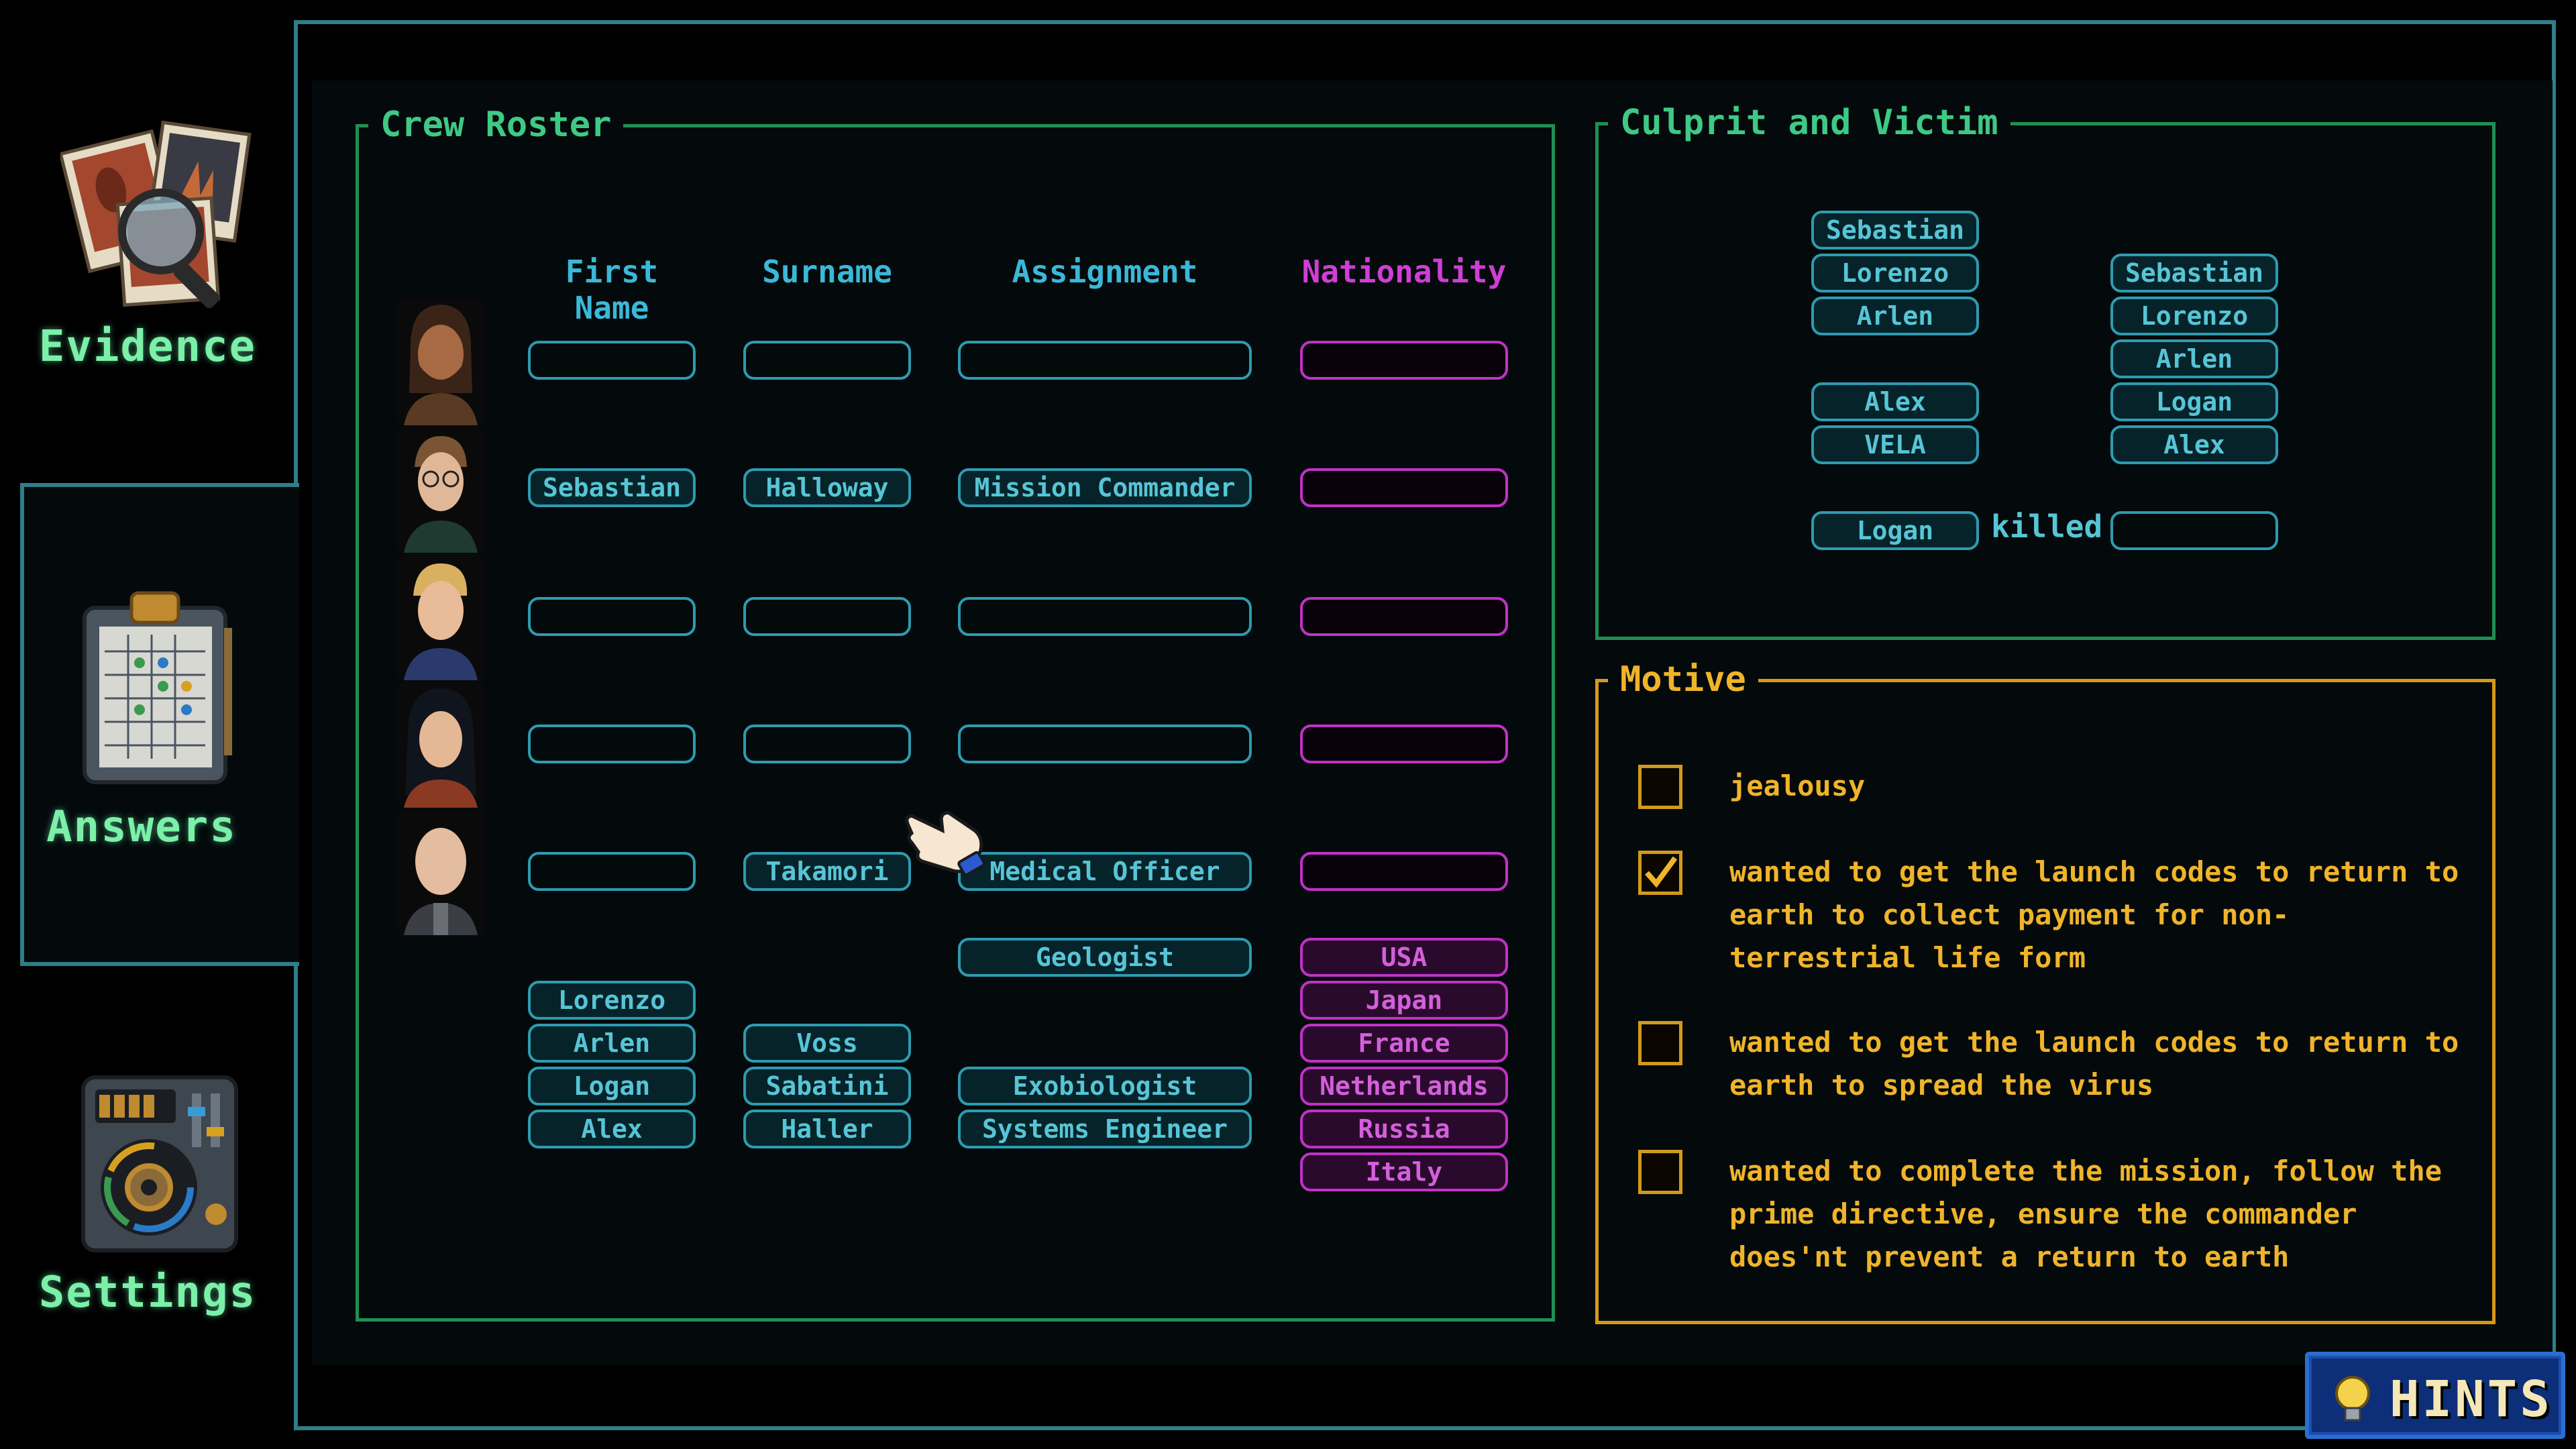 The image size is (2576, 1449). What do you see at coordinates (1895, 530) in the screenshot?
I see `culprit-slot: Logan` at bounding box center [1895, 530].